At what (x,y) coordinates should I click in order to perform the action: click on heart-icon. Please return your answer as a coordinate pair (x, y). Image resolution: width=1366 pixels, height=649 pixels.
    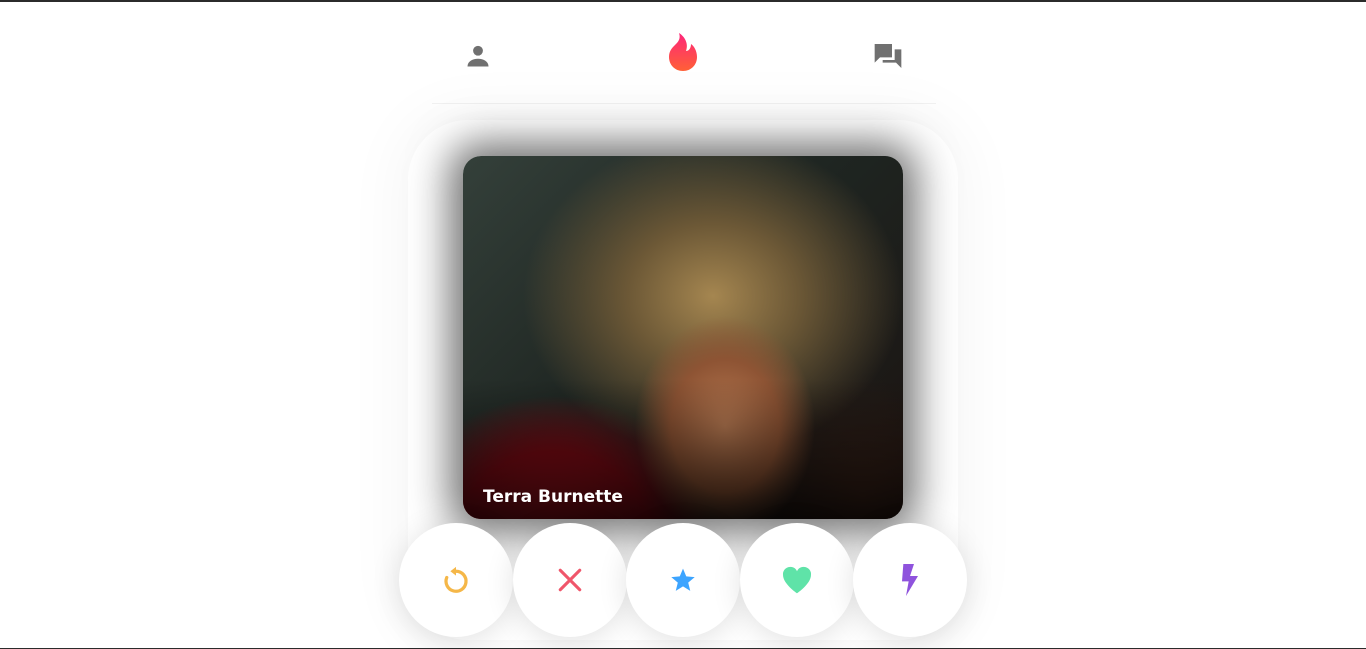
    Looking at the image, I should click on (797, 580).